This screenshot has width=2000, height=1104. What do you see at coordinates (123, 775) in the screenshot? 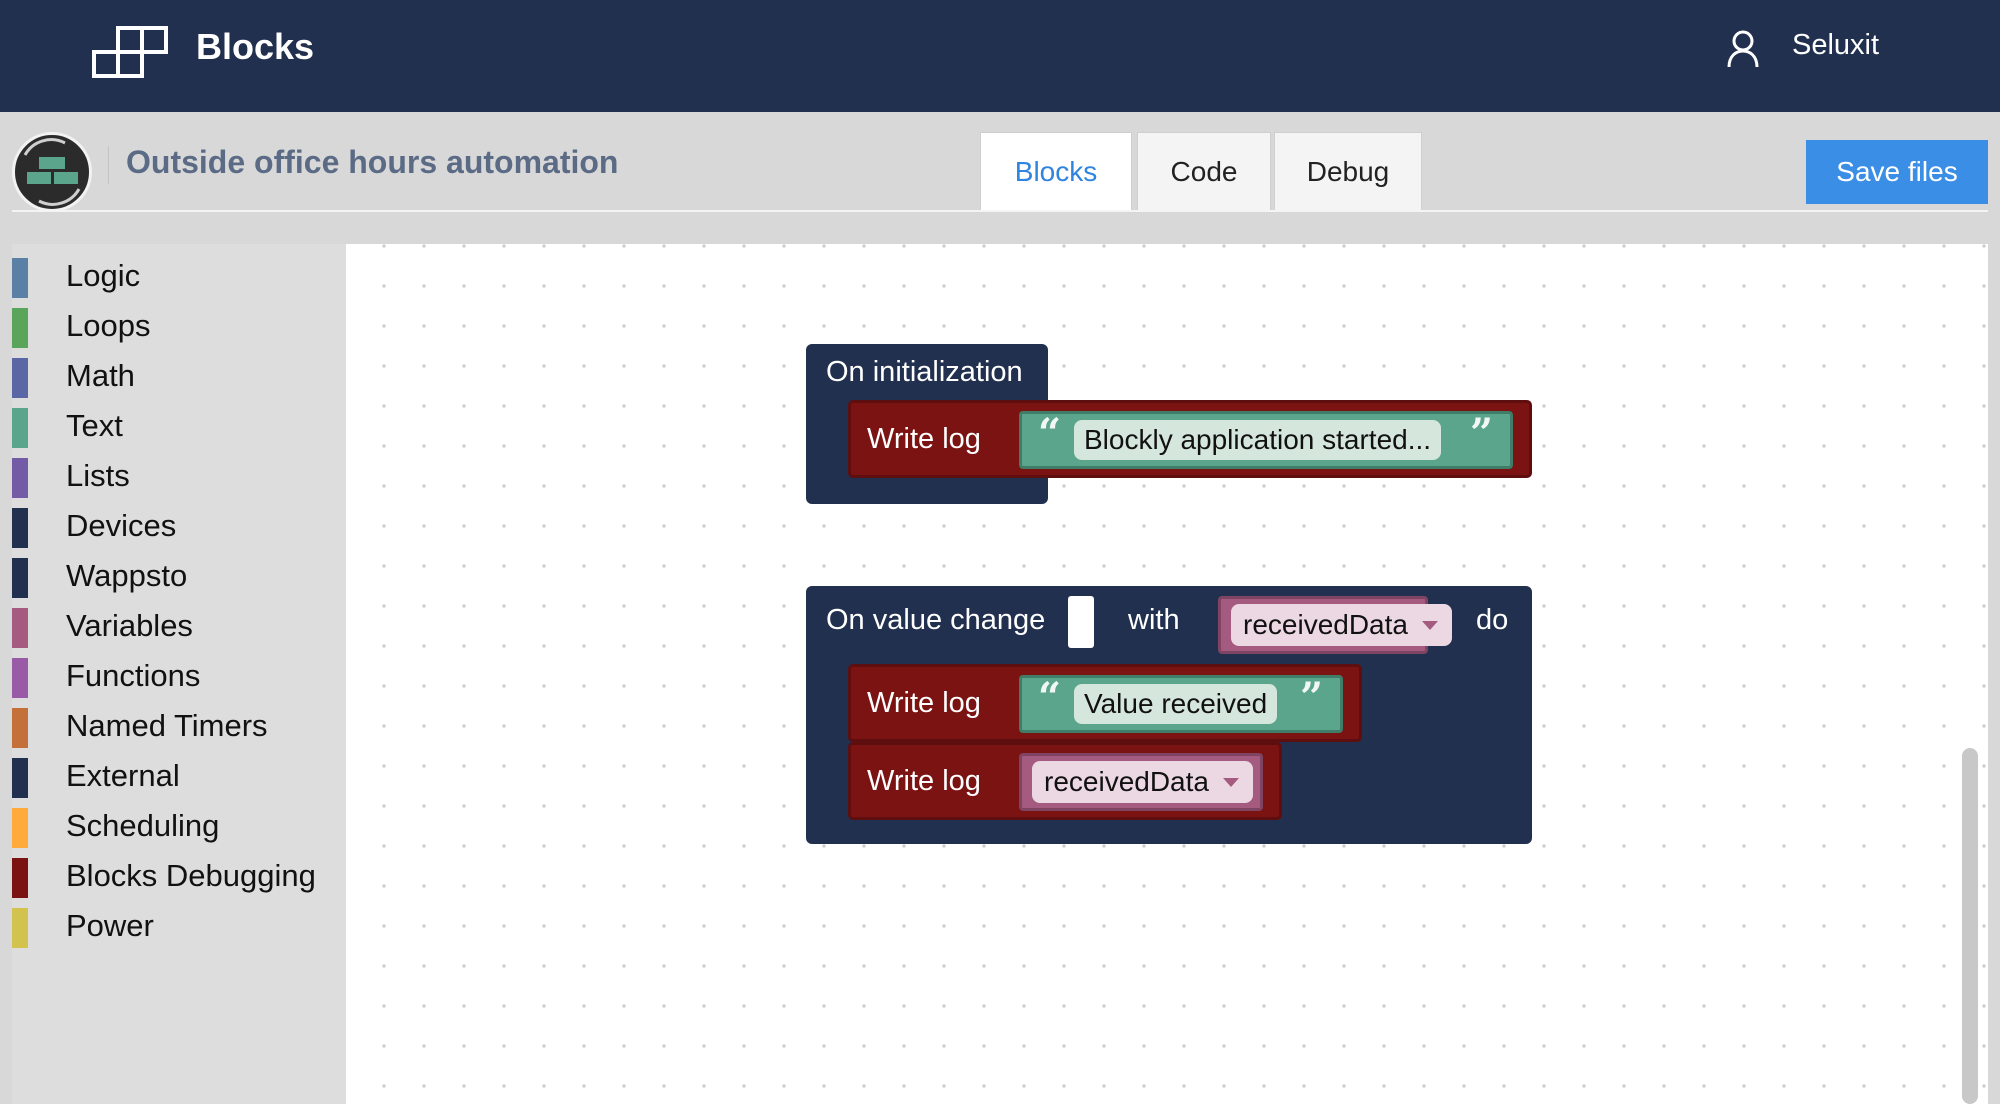
I see `category-label: External` at bounding box center [123, 775].